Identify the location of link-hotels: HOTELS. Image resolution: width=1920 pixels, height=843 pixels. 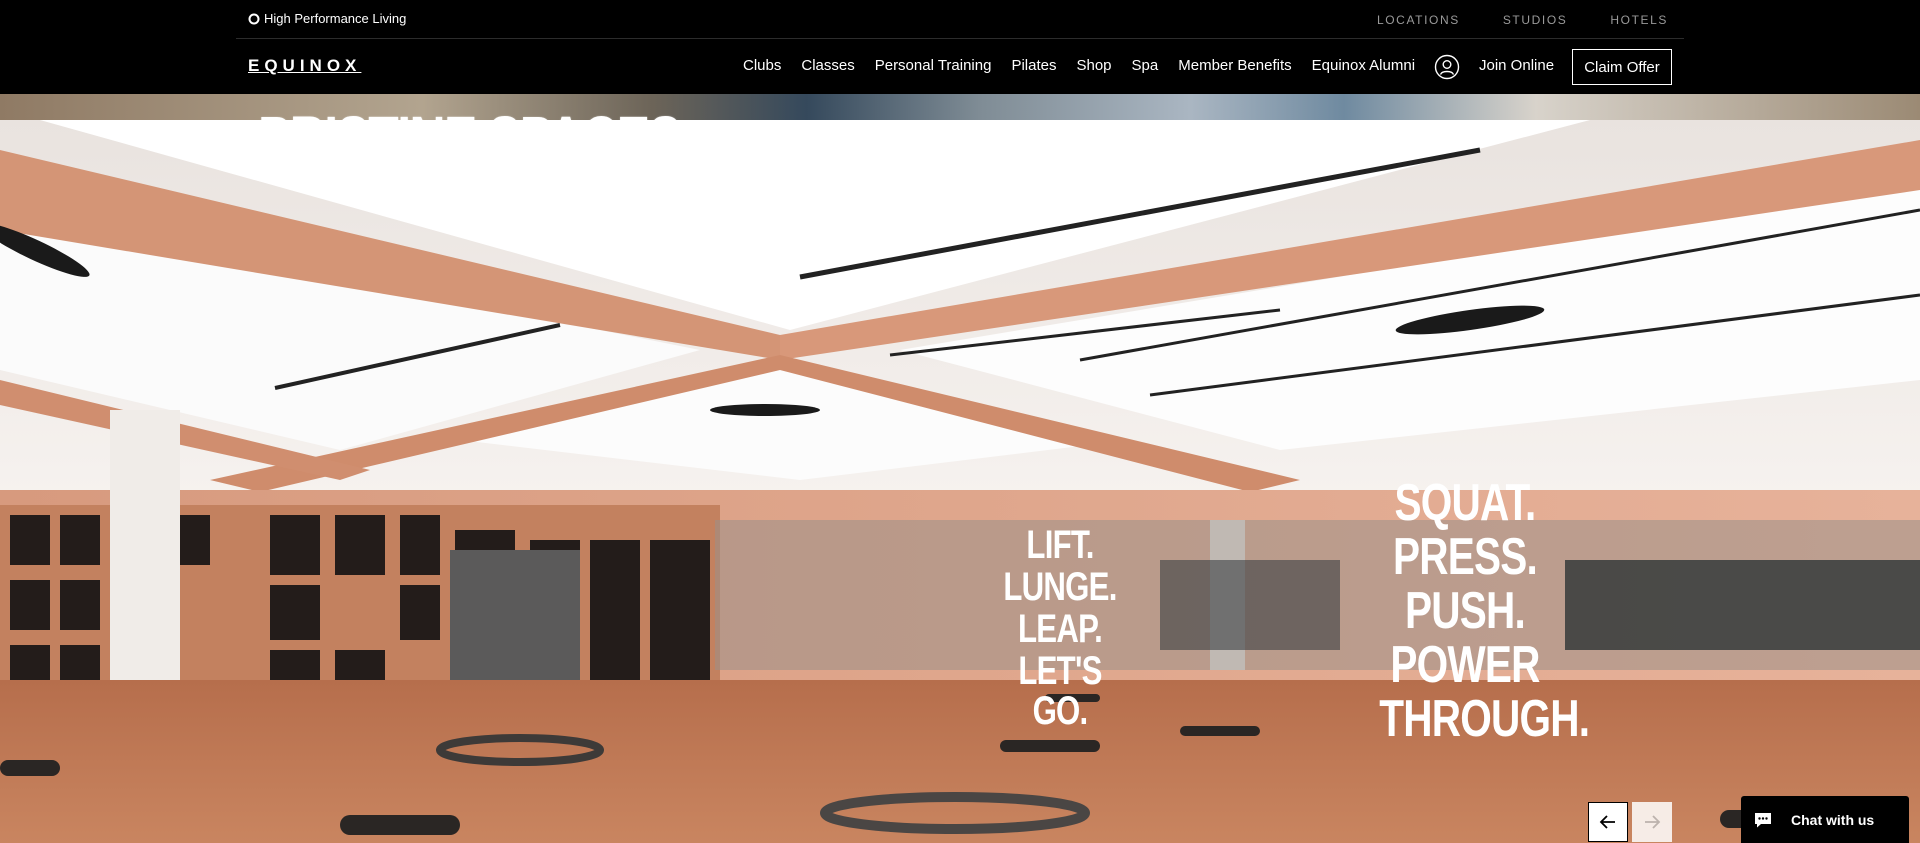
(1639, 20).